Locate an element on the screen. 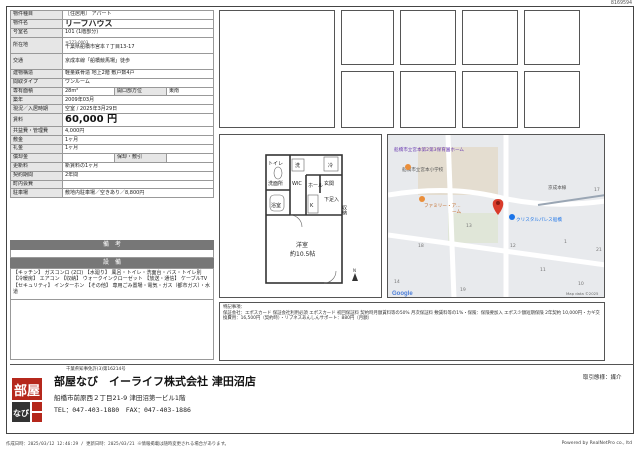 The height and width of the screenshot is (451, 640). company-logo: 部屋 なび is located at coordinates (27, 400).